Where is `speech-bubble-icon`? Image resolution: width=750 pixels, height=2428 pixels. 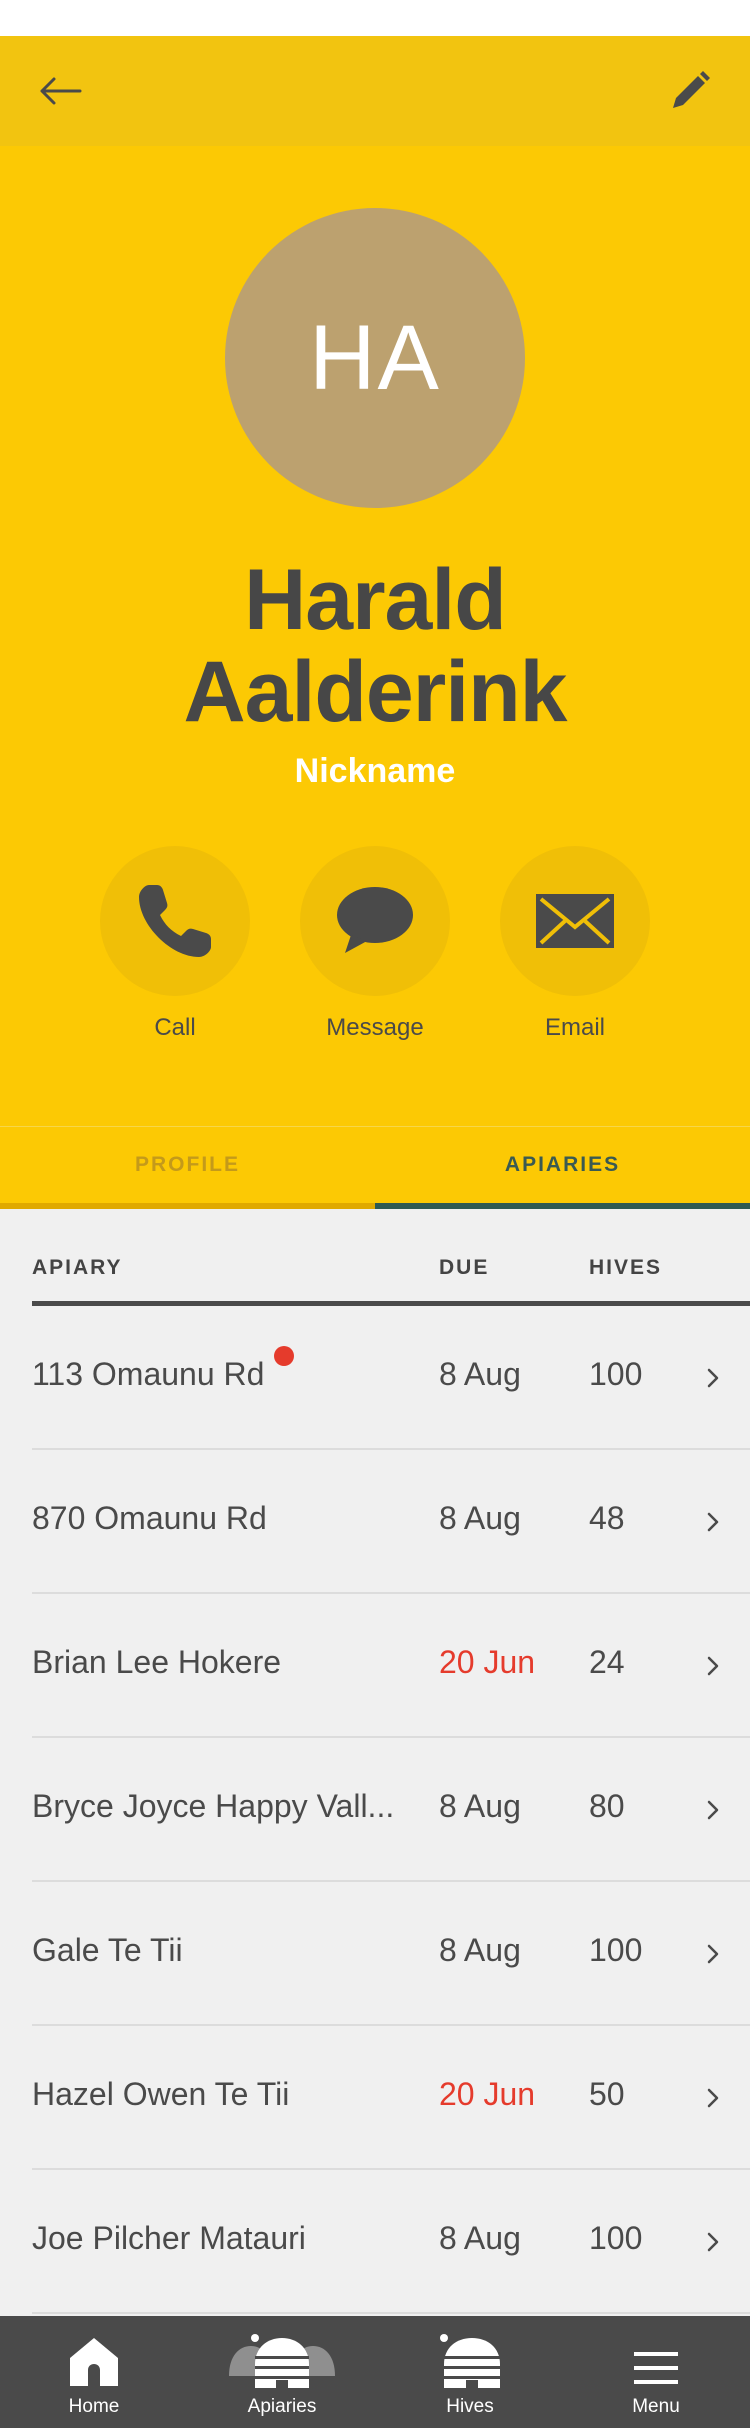 speech-bubble-icon is located at coordinates (375, 920).